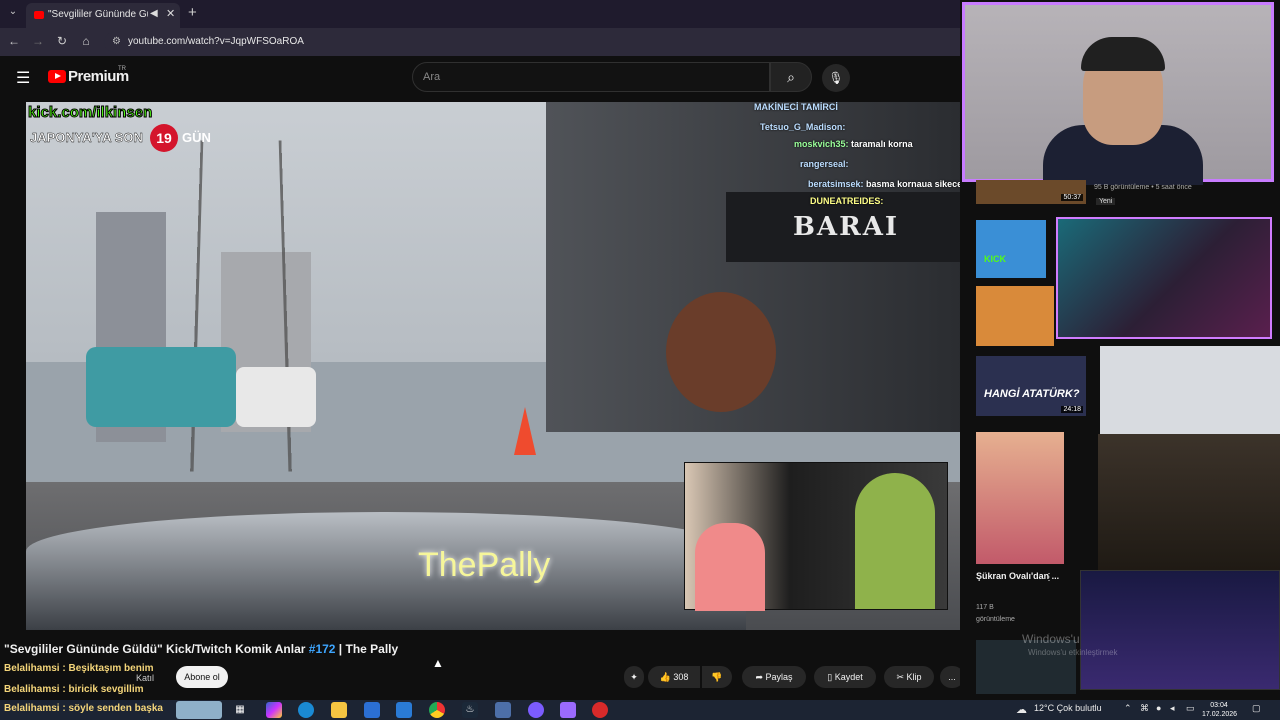 The width and height of the screenshot is (1280, 720). Describe the element at coordinates (62, 41) in the screenshot. I see `reload-icon: ↻` at that location.